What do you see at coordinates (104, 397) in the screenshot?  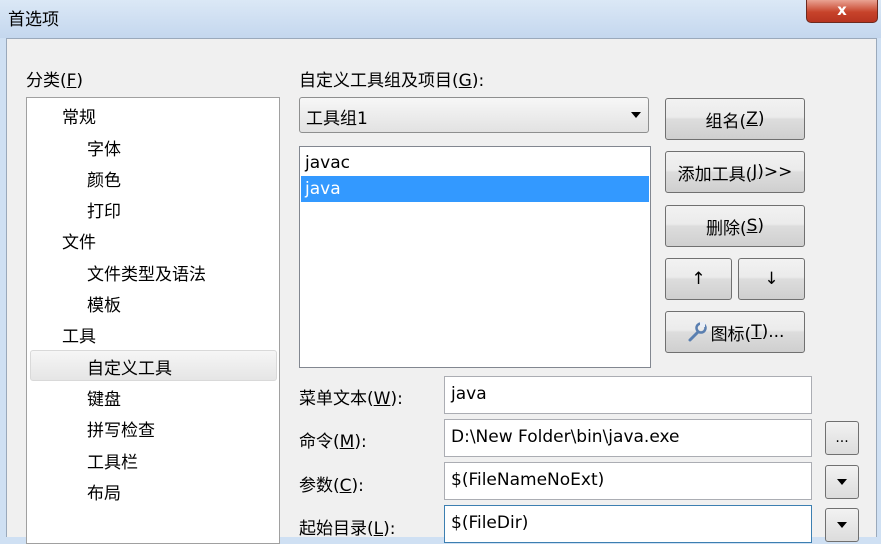 I see `tree-item-keyboard: 键盘` at bounding box center [104, 397].